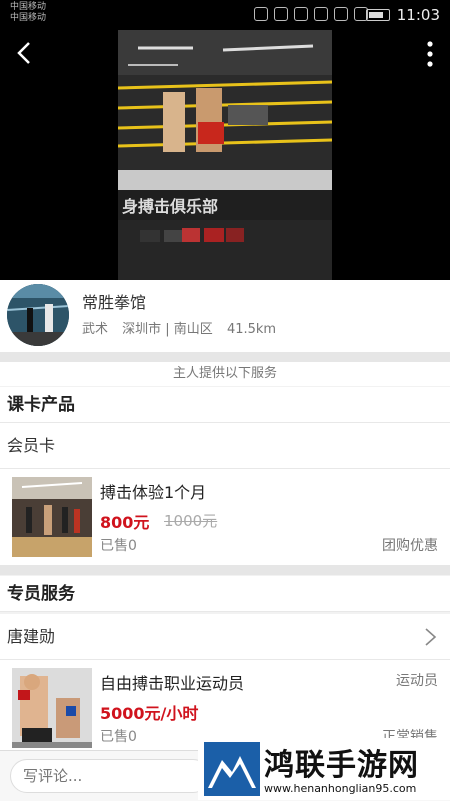 The height and width of the screenshot is (801, 450). I want to click on comment-input, so click(110, 776).